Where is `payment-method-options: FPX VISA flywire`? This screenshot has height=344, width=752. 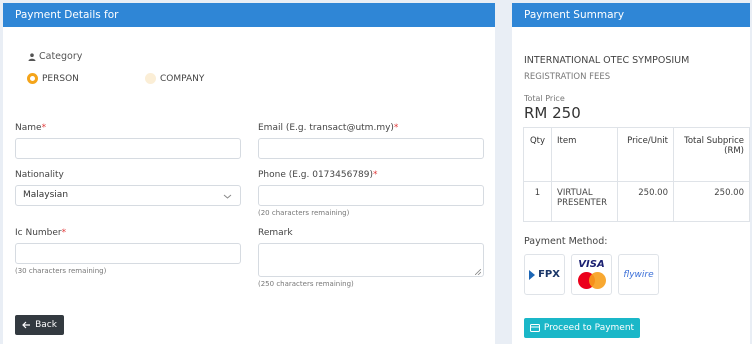 payment-method-options: FPX VISA flywire is located at coordinates (591, 274).